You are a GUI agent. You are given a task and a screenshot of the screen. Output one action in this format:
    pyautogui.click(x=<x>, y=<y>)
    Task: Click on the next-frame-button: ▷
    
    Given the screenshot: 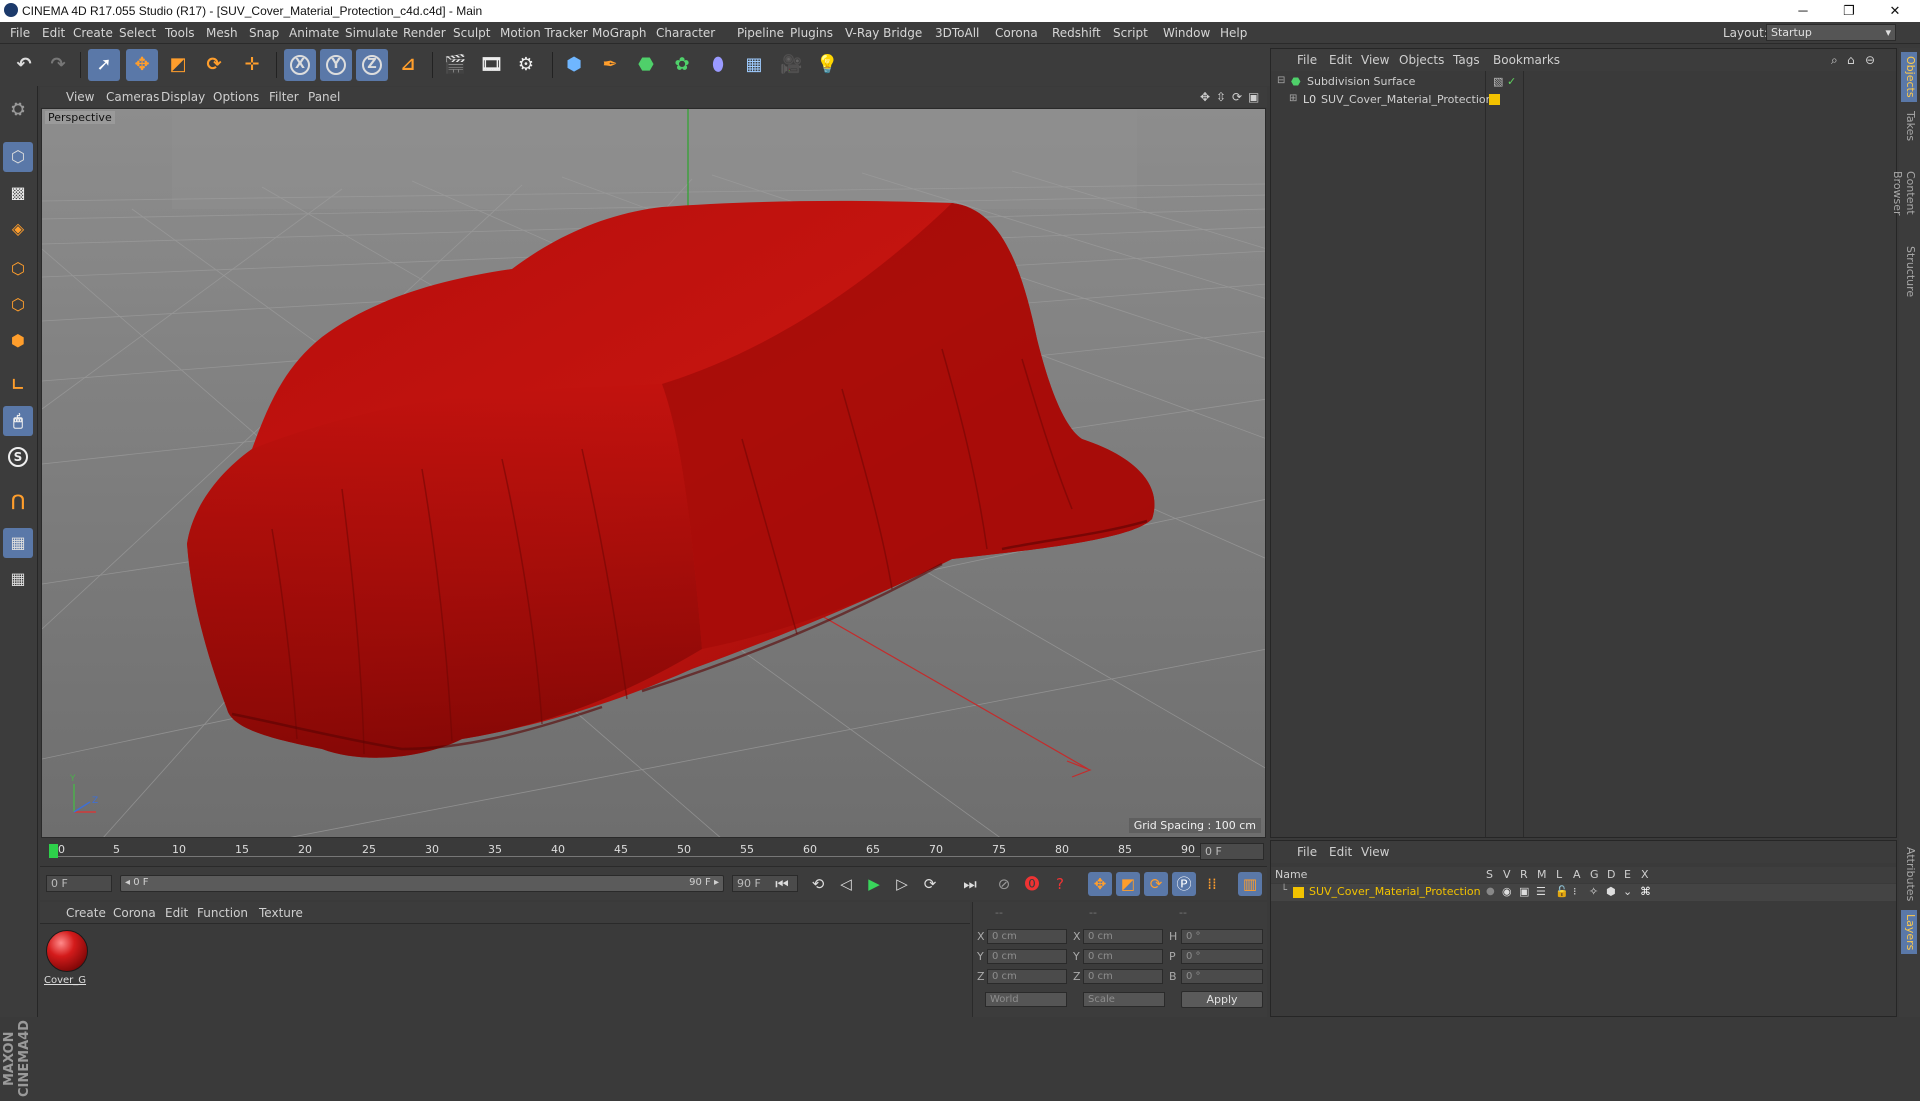 What is the action you would take?
    pyautogui.click(x=902, y=884)
    